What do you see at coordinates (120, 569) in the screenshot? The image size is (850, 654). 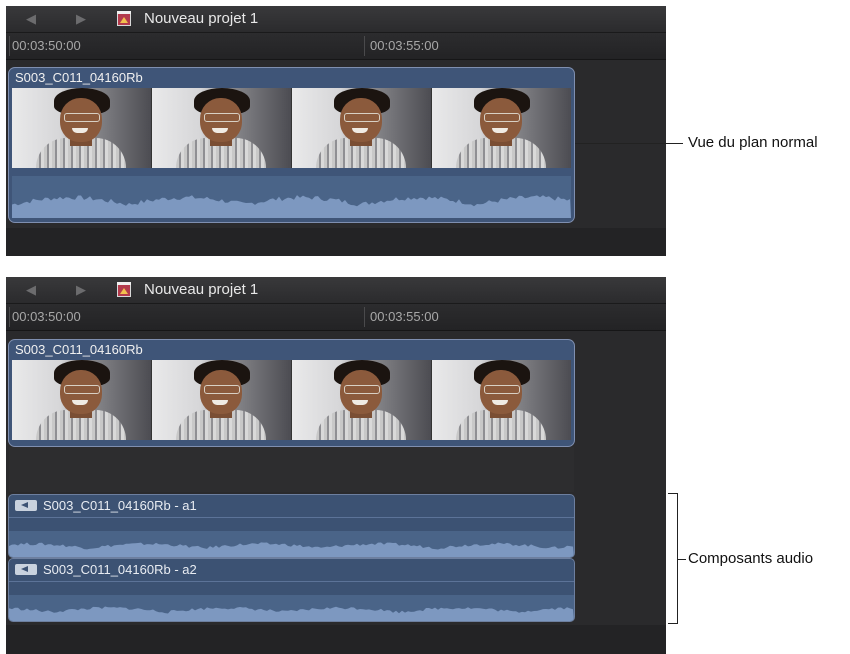 I see `audio-component-name: S003_C011_04160Rb - a2` at bounding box center [120, 569].